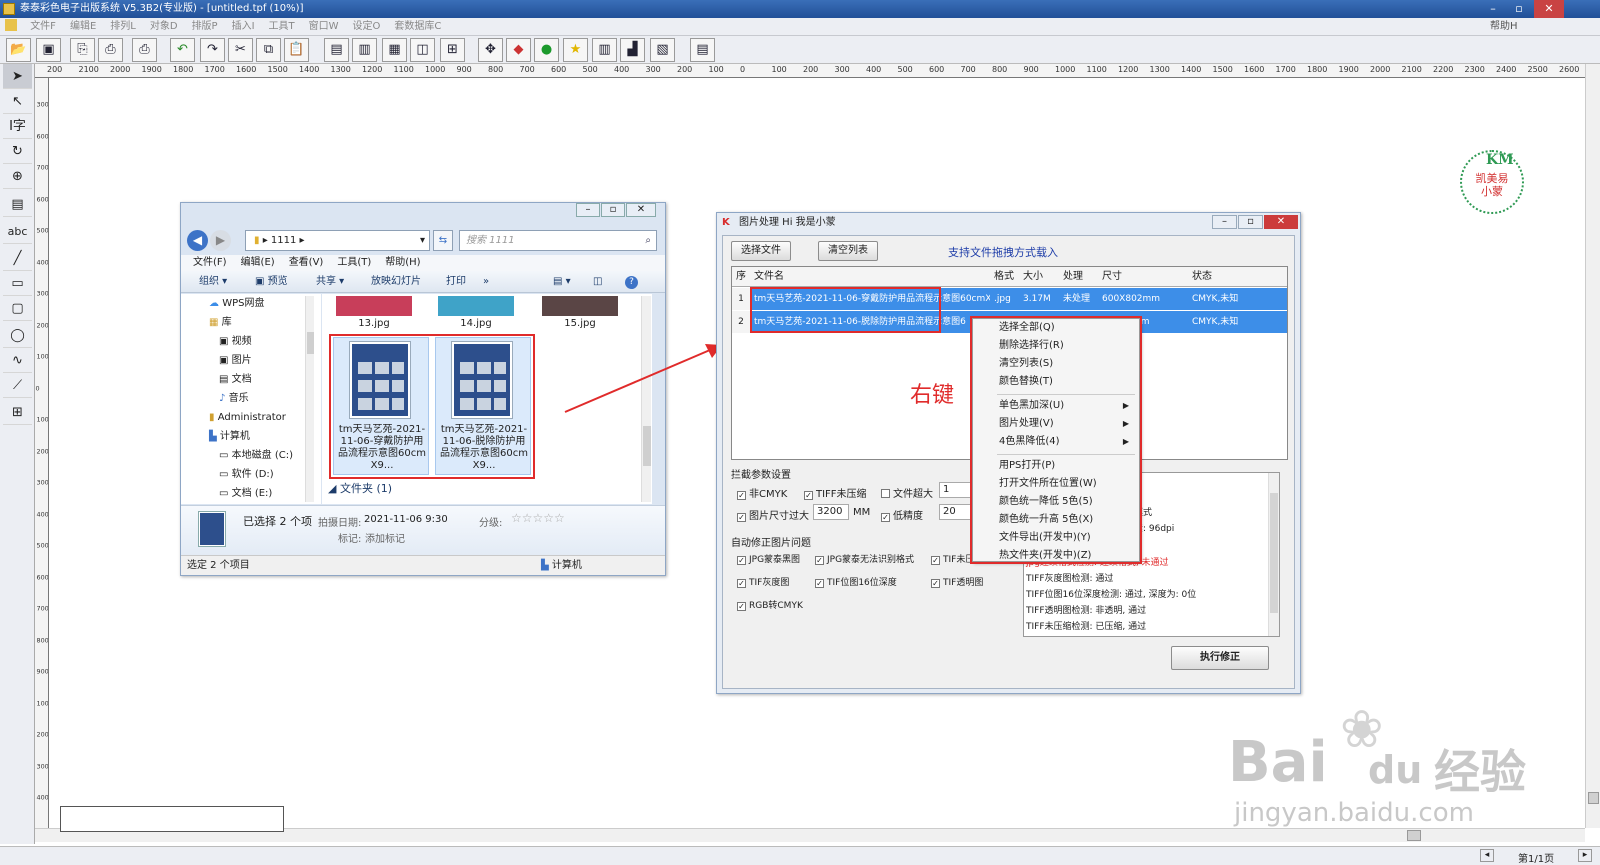  I want to click on menu-edit: 编辑E, so click(83, 27).